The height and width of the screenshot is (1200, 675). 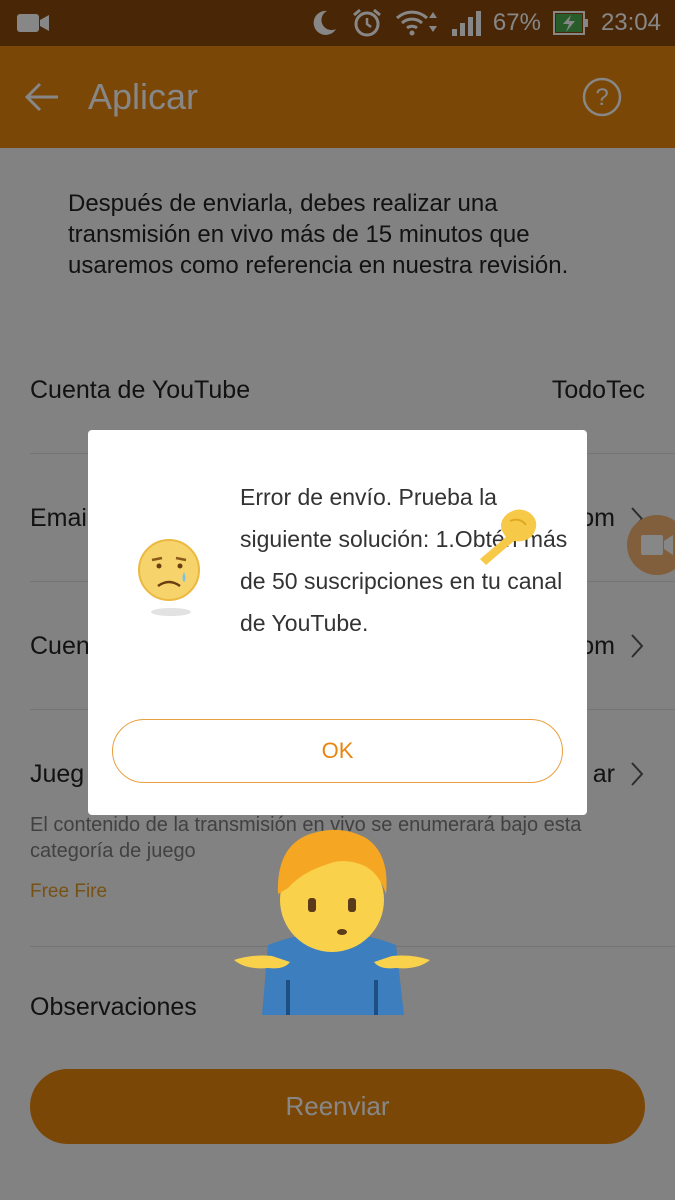 What do you see at coordinates (337, 751) in the screenshot?
I see `ok-button: OK` at bounding box center [337, 751].